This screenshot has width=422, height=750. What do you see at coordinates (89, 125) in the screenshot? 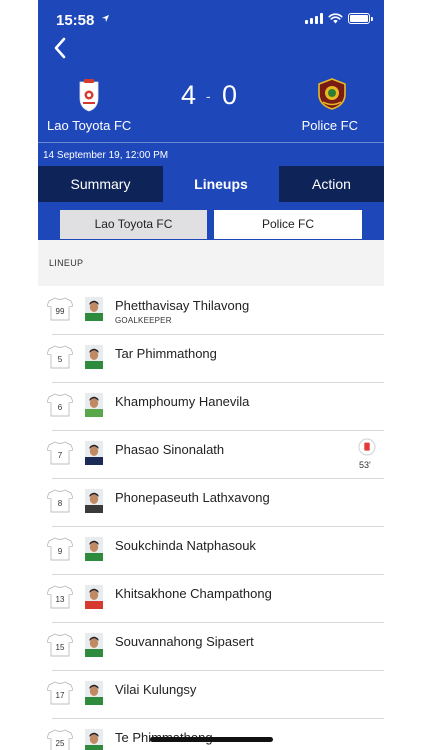
I see `home-team-name: Lao Toyota FC` at bounding box center [89, 125].